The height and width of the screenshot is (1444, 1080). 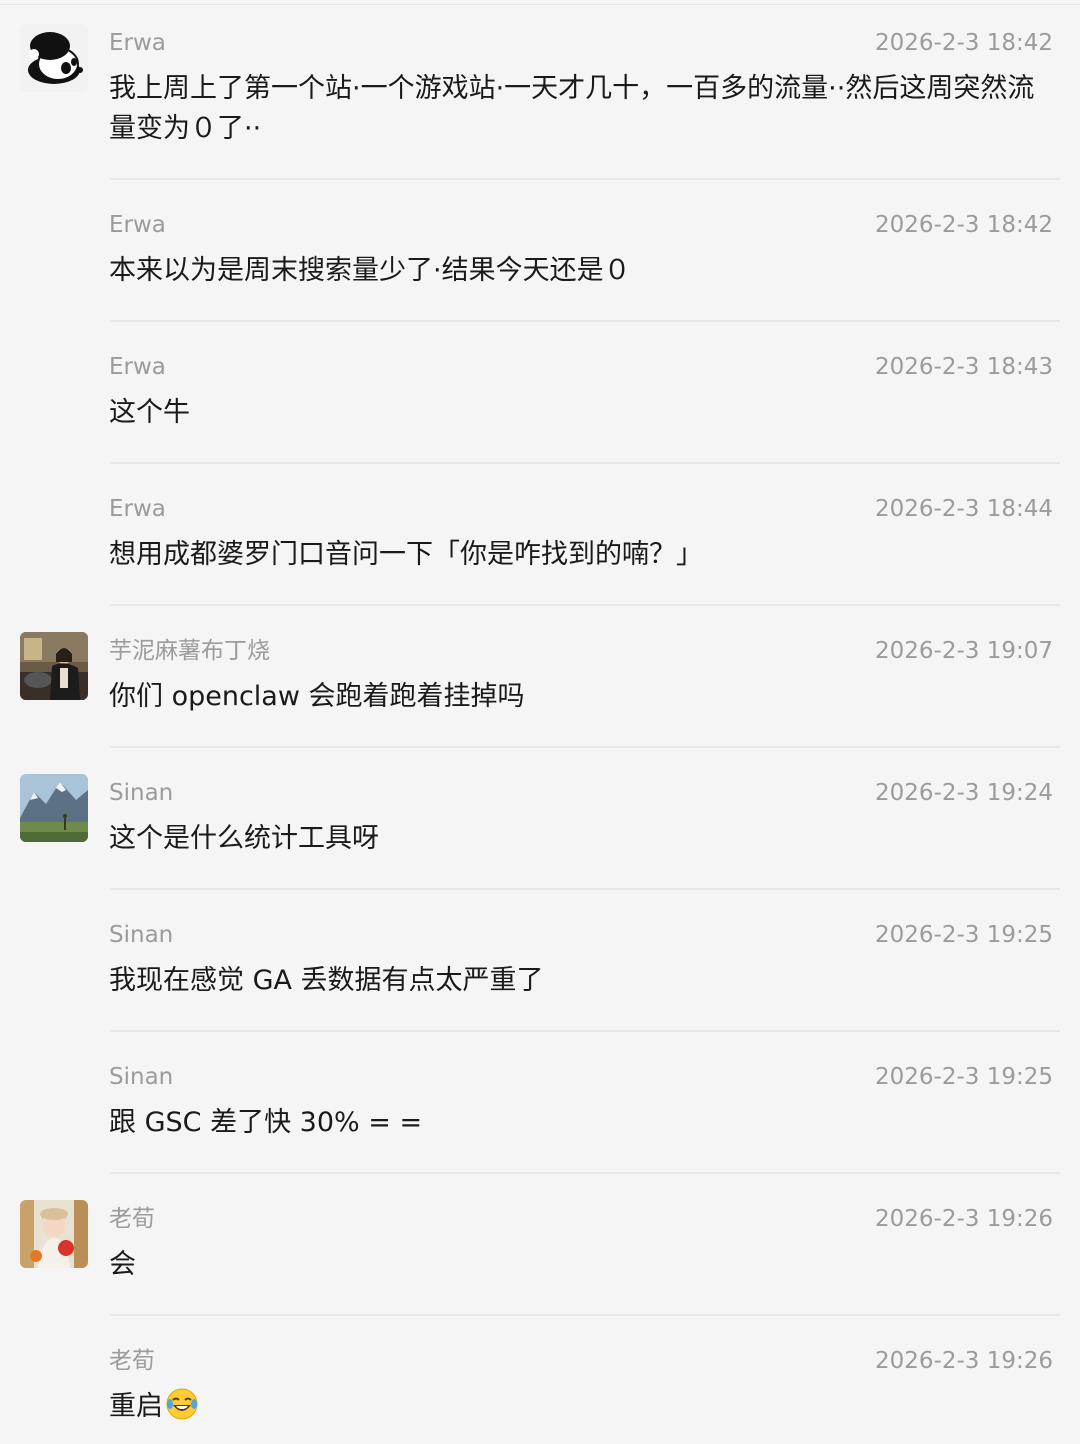 I want to click on message-item: 老荀 2026-2-3 19:26 重启, so click(x=540, y=1381).